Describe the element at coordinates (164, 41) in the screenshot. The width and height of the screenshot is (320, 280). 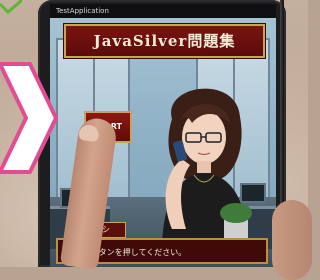
I see `title-banner: JavaSilver問題集` at that location.